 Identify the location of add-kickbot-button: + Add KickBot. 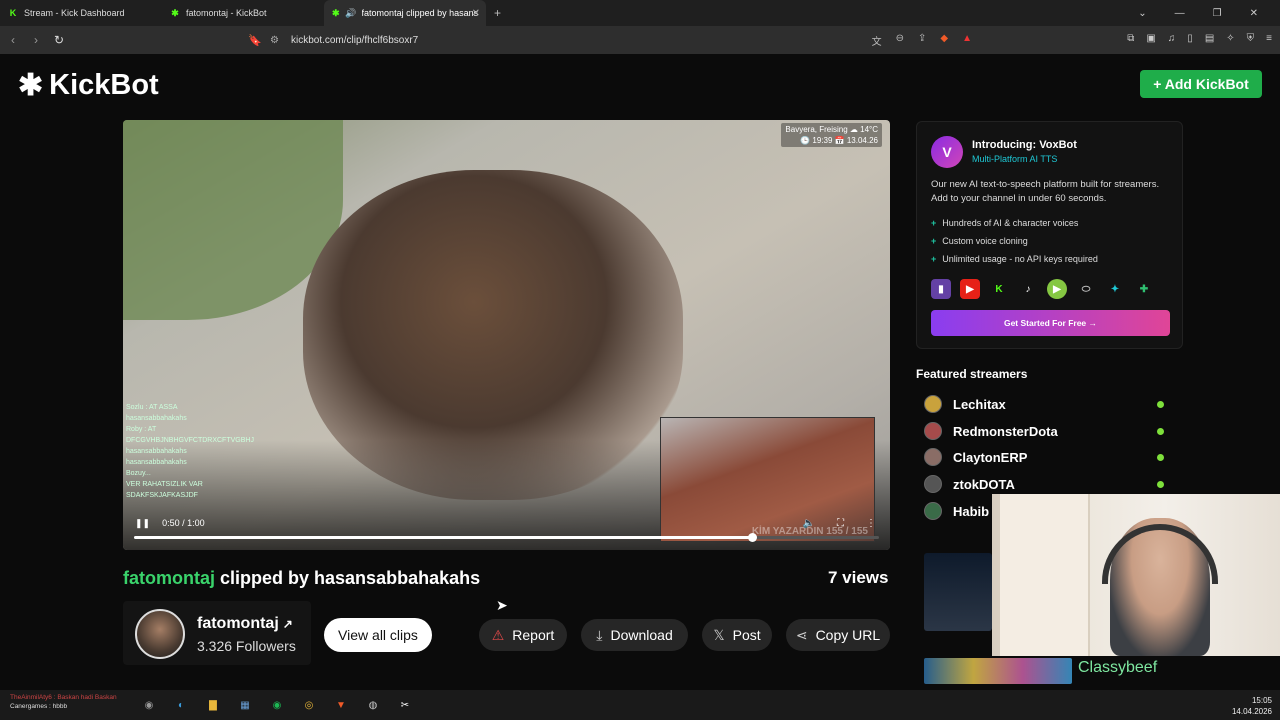
(1201, 84).